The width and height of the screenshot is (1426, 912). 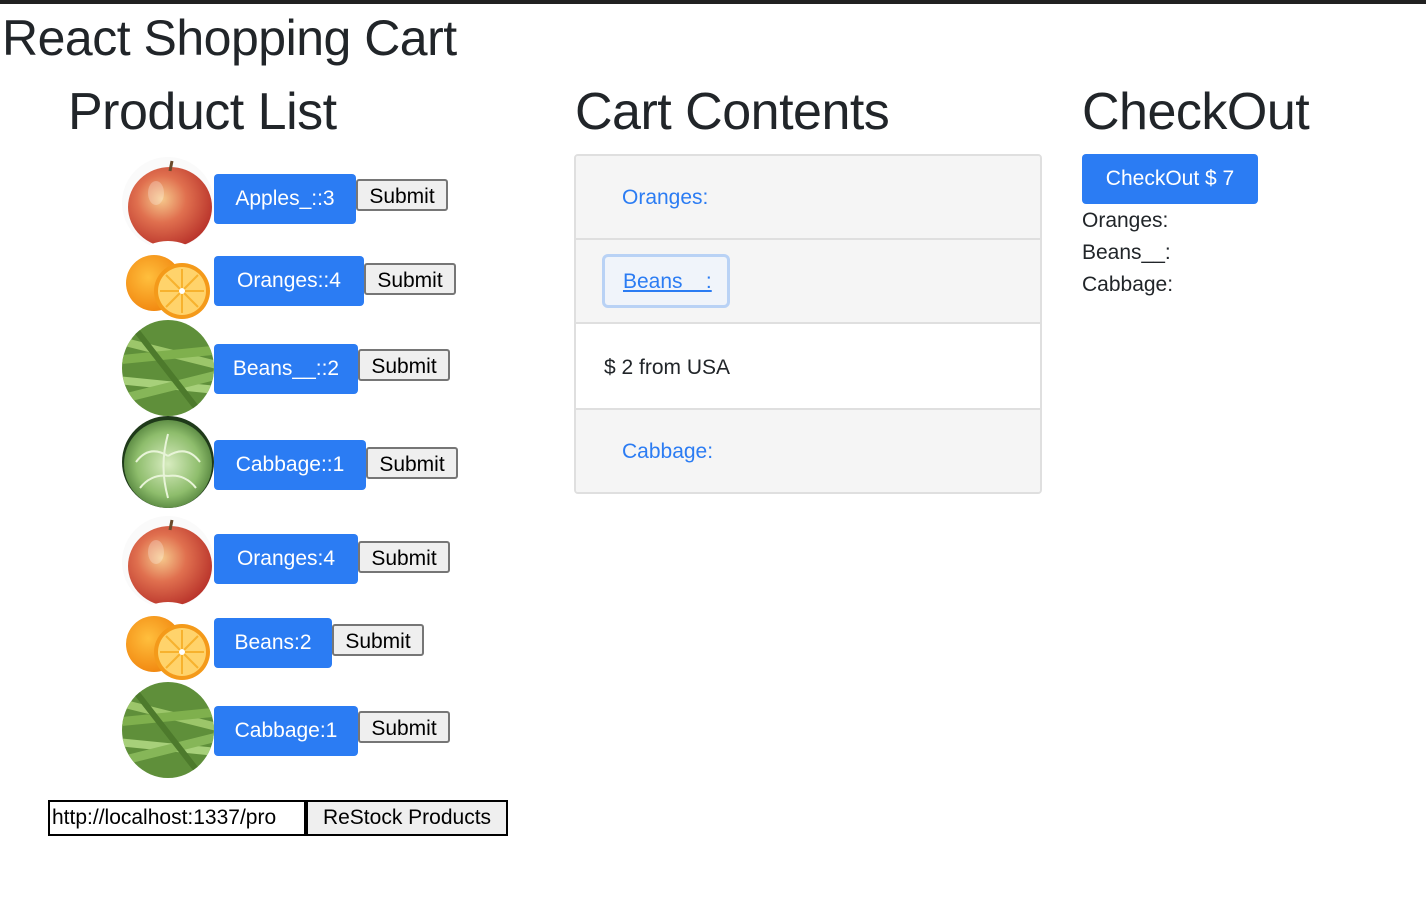 I want to click on product-button: Apples_::3, so click(x=285, y=199).